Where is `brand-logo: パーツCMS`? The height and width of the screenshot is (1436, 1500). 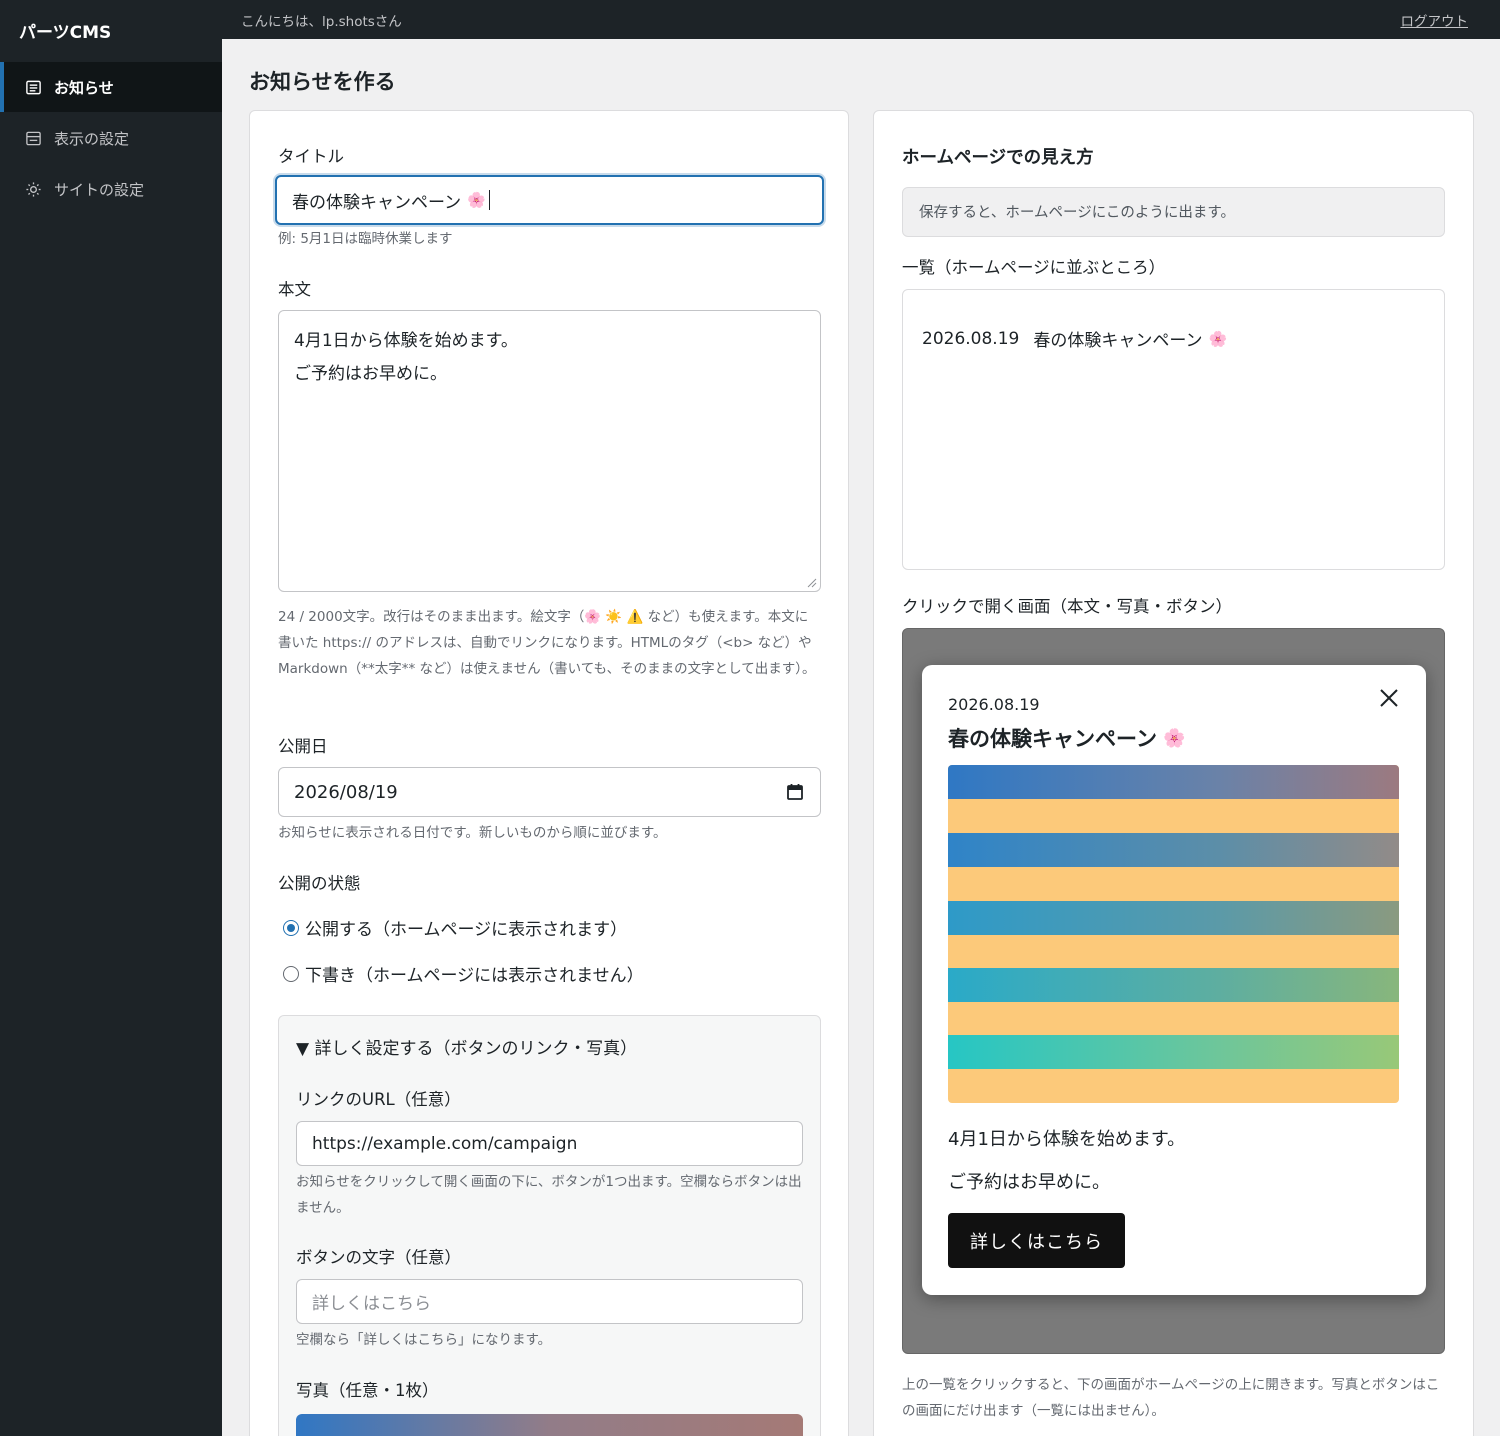
brand-logo: パーツCMS is located at coordinates (111, 31).